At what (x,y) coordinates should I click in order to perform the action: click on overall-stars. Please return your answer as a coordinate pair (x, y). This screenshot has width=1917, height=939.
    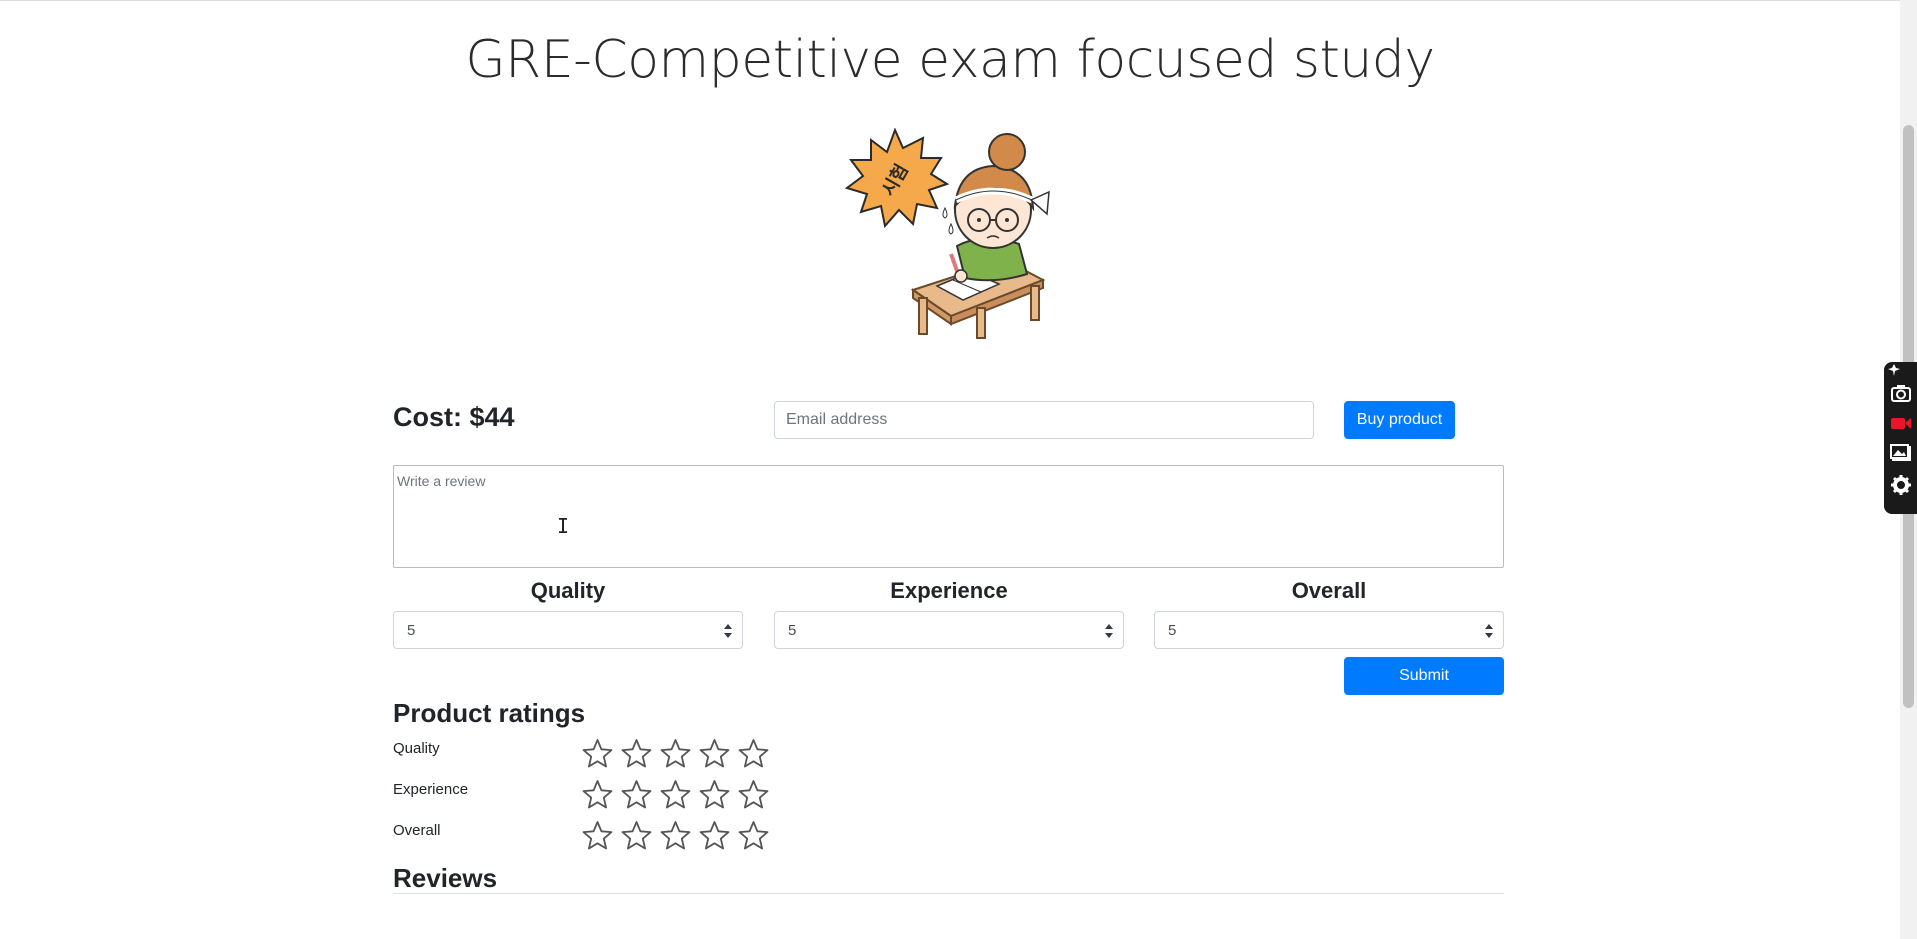
    Looking at the image, I should click on (675, 836).